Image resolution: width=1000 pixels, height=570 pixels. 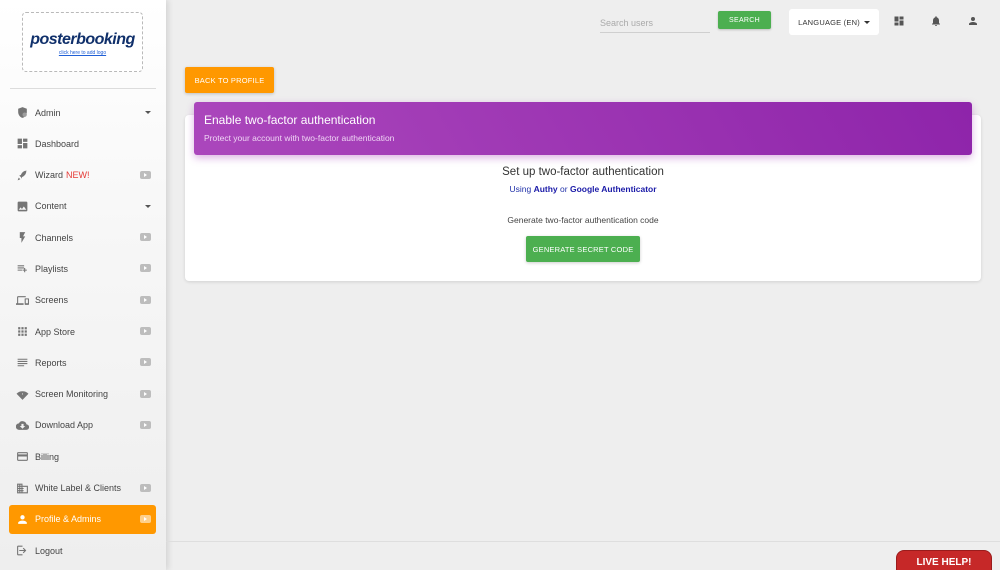 What do you see at coordinates (546, 189) in the screenshot?
I see `authy-link: Authy` at bounding box center [546, 189].